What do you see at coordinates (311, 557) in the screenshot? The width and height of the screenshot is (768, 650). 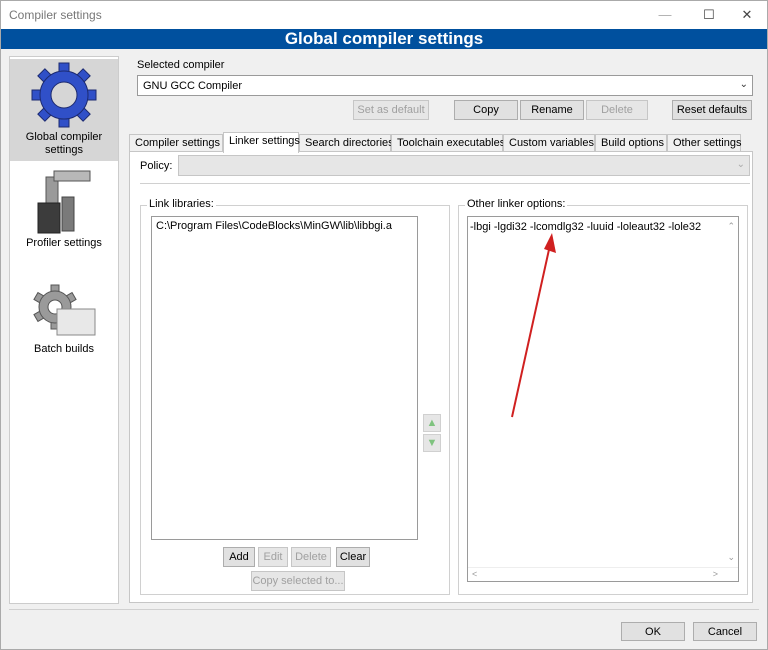 I see `delete-library-button: Delete` at bounding box center [311, 557].